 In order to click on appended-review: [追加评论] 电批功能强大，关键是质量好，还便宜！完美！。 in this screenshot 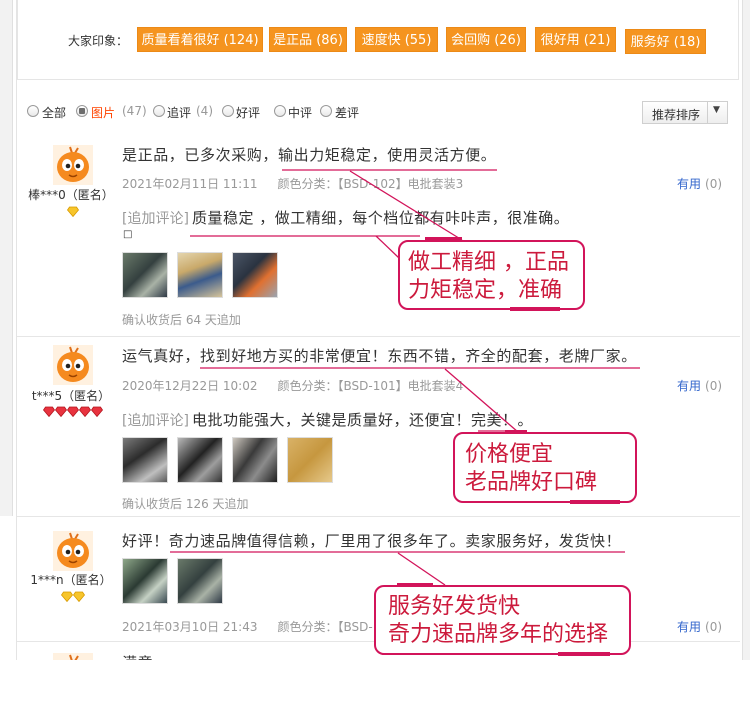, I will do `click(327, 419)`.